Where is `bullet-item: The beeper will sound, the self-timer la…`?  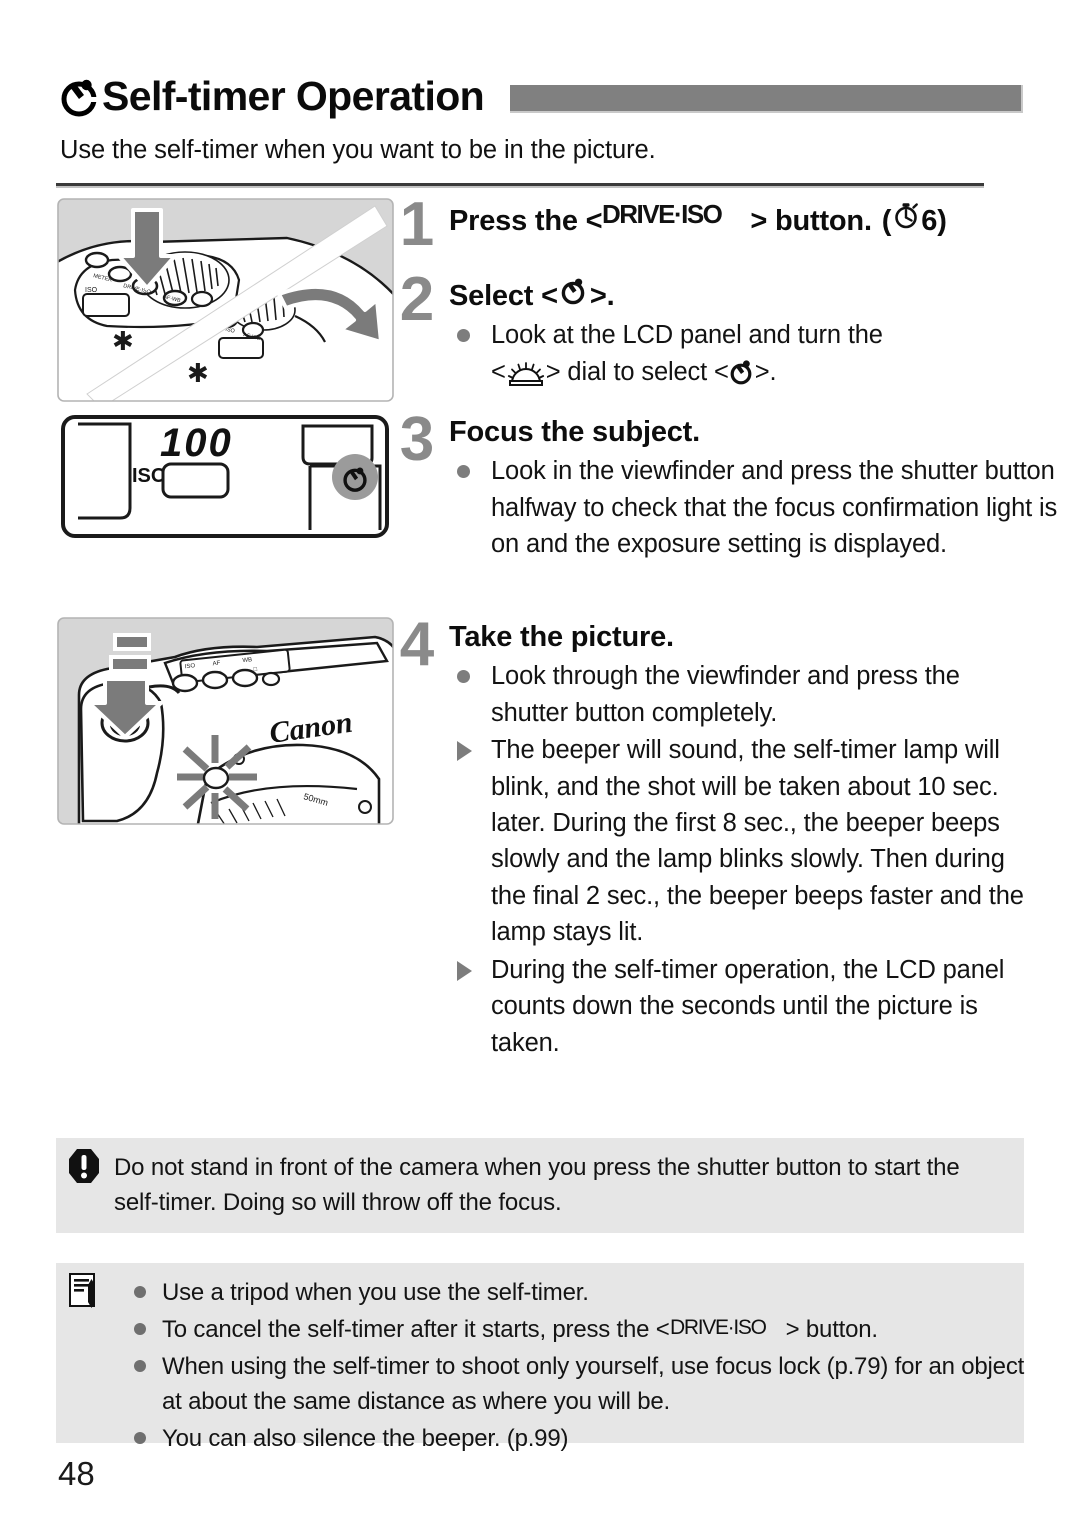 bullet-item: The beeper will sound, the self-timer la… is located at coordinates (740, 841).